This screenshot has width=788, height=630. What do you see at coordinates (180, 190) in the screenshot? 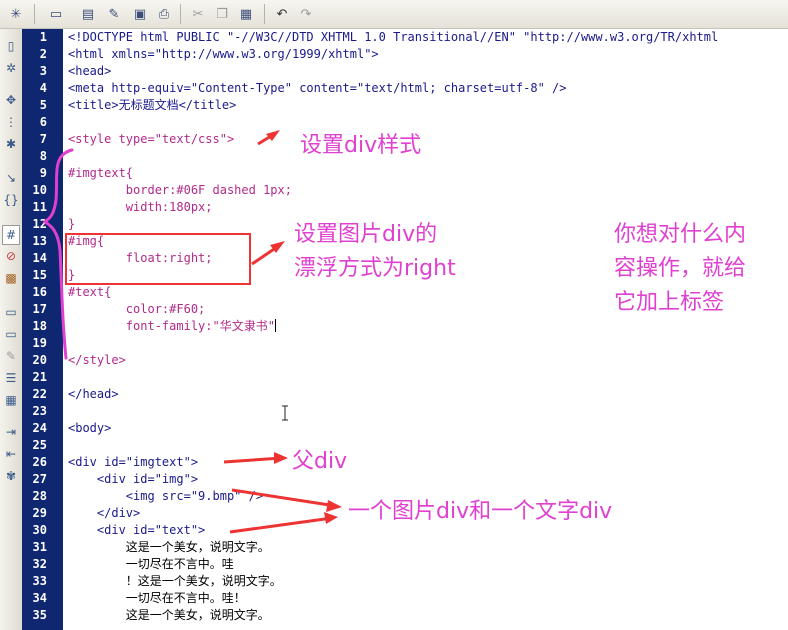
I see `code-line: border:#06F dashed 1px;` at bounding box center [180, 190].